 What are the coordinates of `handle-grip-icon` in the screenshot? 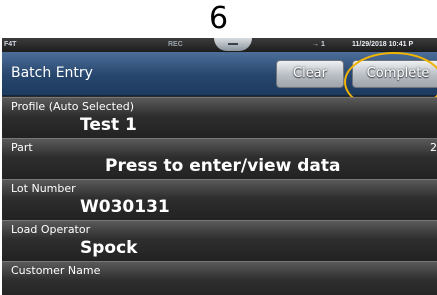 It's located at (233, 44).